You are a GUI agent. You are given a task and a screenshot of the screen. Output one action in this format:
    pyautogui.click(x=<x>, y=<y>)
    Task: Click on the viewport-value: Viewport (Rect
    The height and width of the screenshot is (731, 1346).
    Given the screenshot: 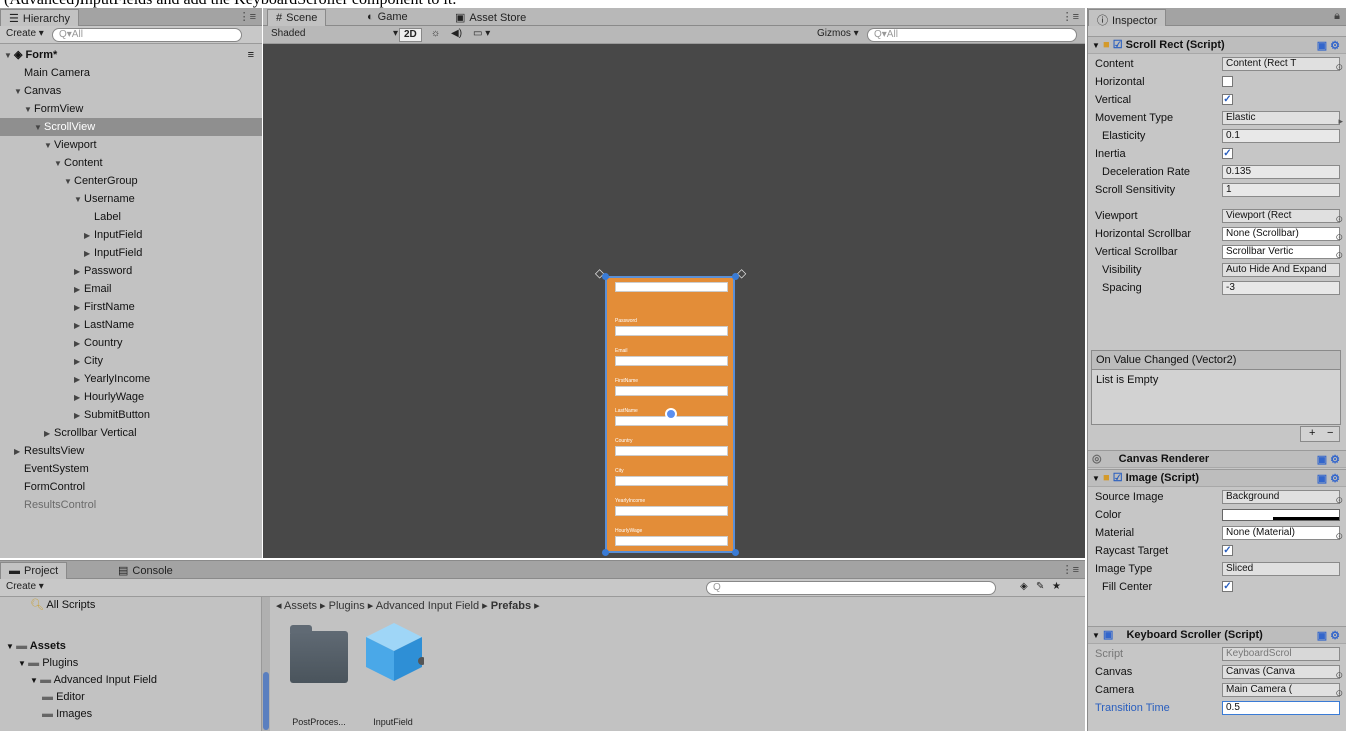 What is the action you would take?
    pyautogui.click(x=1281, y=216)
    